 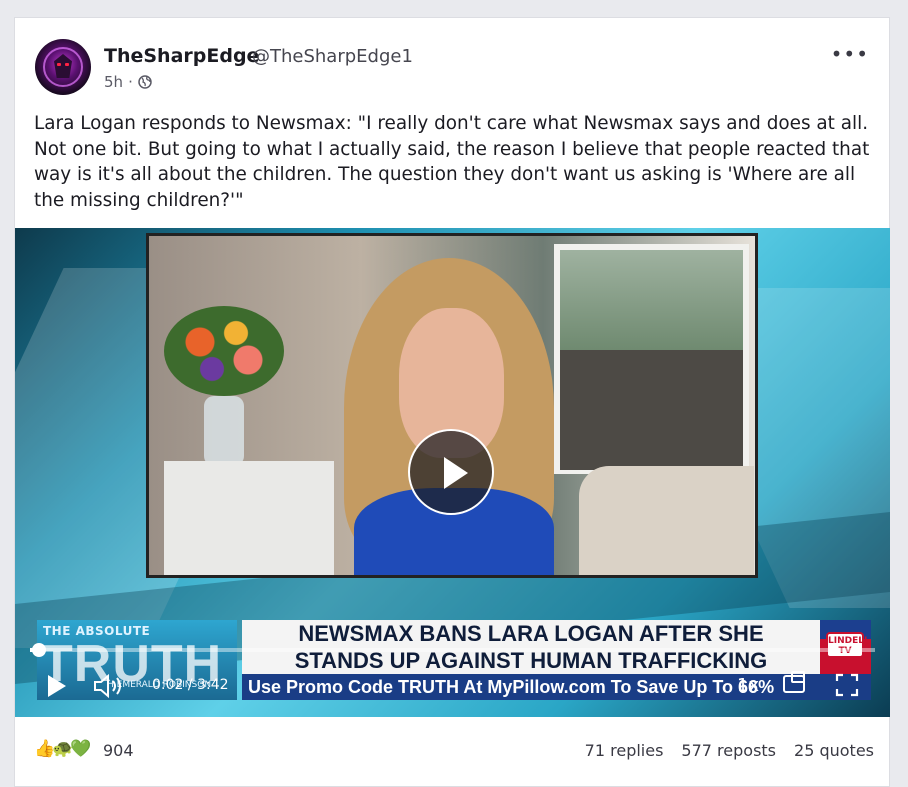 What do you see at coordinates (794, 682) in the screenshot?
I see `picture-in-picture-icon` at bounding box center [794, 682].